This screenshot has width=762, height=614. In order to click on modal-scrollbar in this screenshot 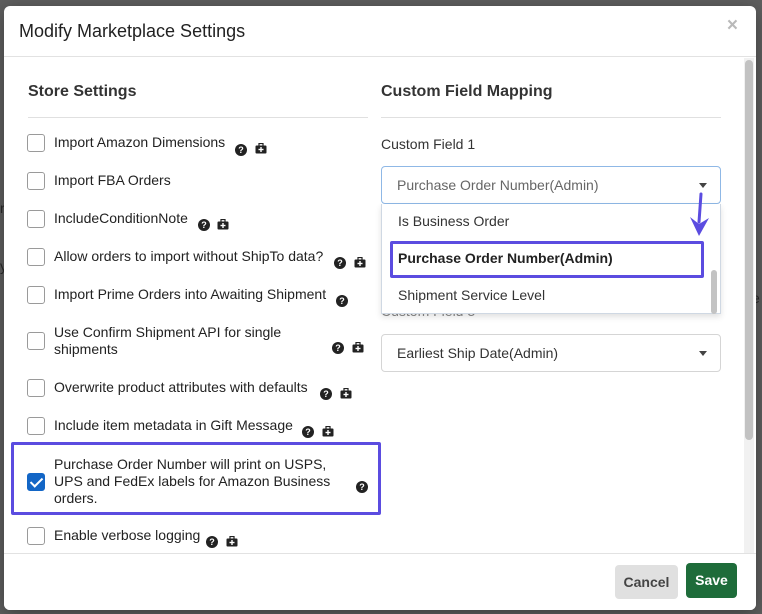, I will do `click(749, 306)`.